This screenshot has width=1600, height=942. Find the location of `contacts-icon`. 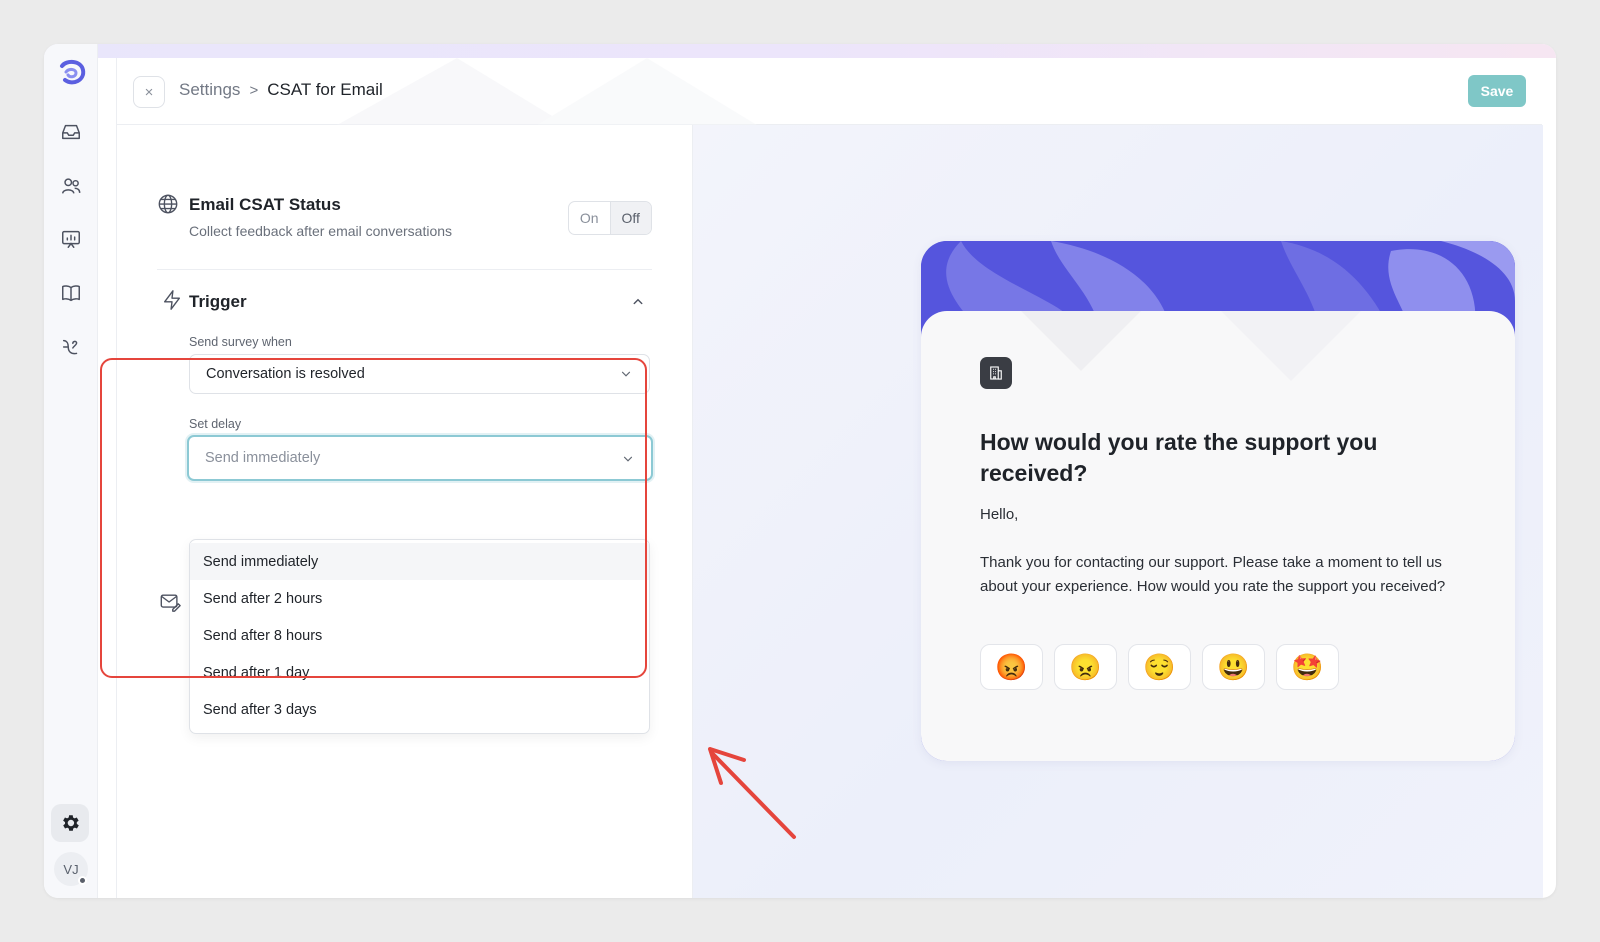

contacts-icon is located at coordinates (71, 186).